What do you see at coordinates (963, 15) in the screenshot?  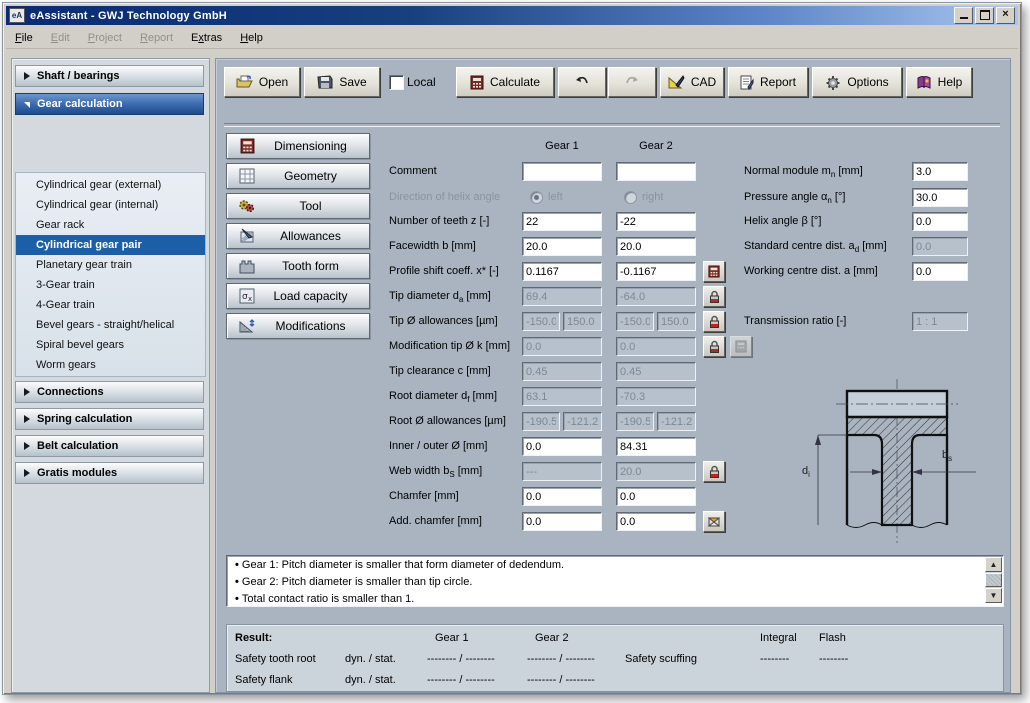 I see `minimize-button` at bounding box center [963, 15].